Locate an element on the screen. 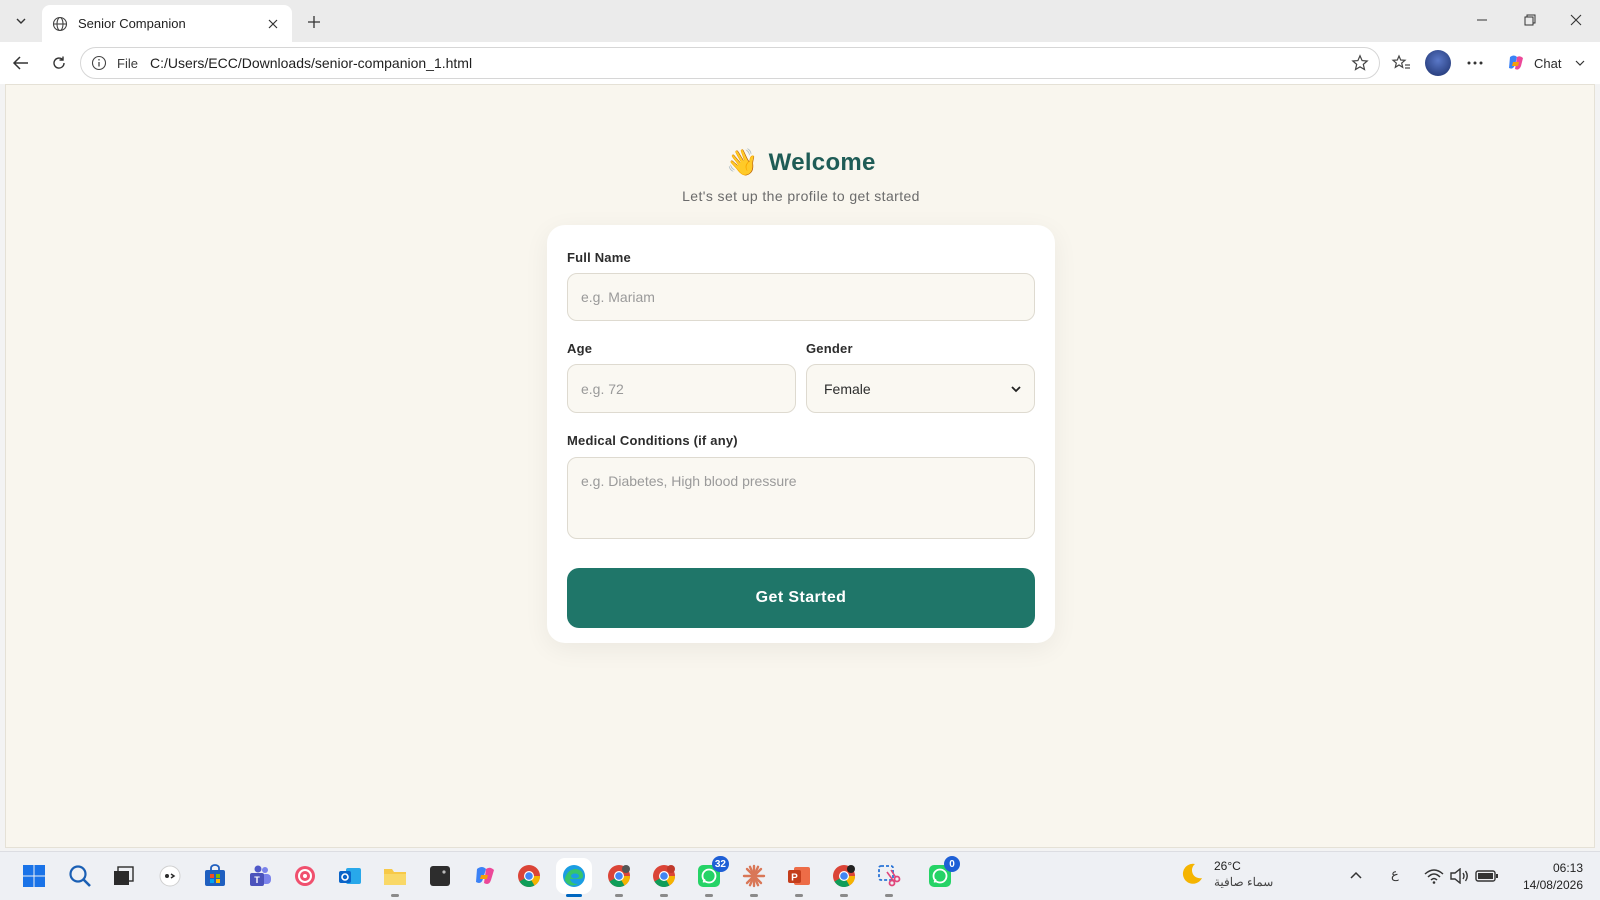  task-view-button is located at coordinates (124, 876).